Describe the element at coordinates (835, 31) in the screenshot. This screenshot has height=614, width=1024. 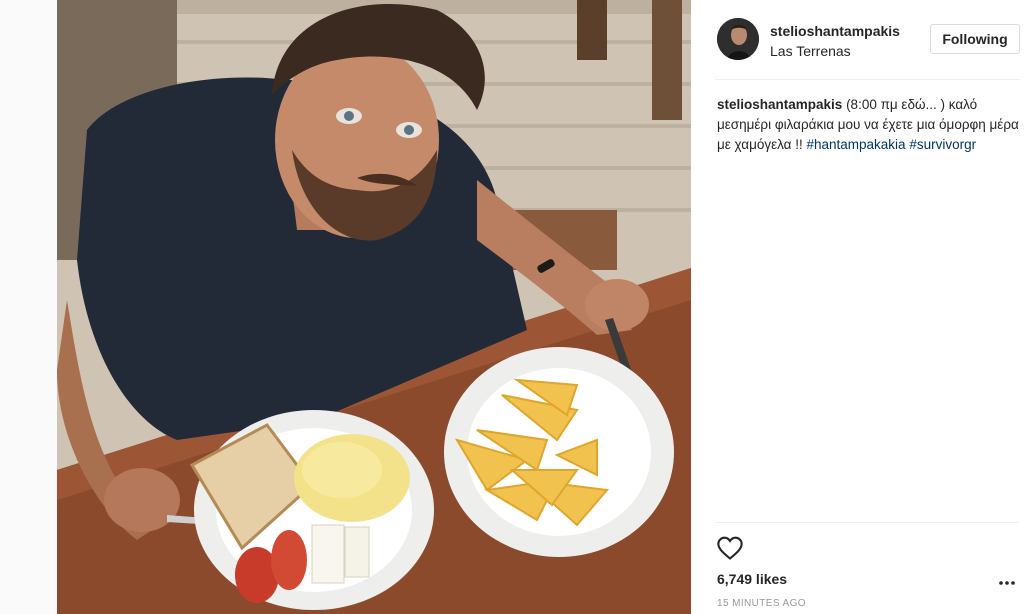
I see `post-username: stelioshantampakis` at that location.